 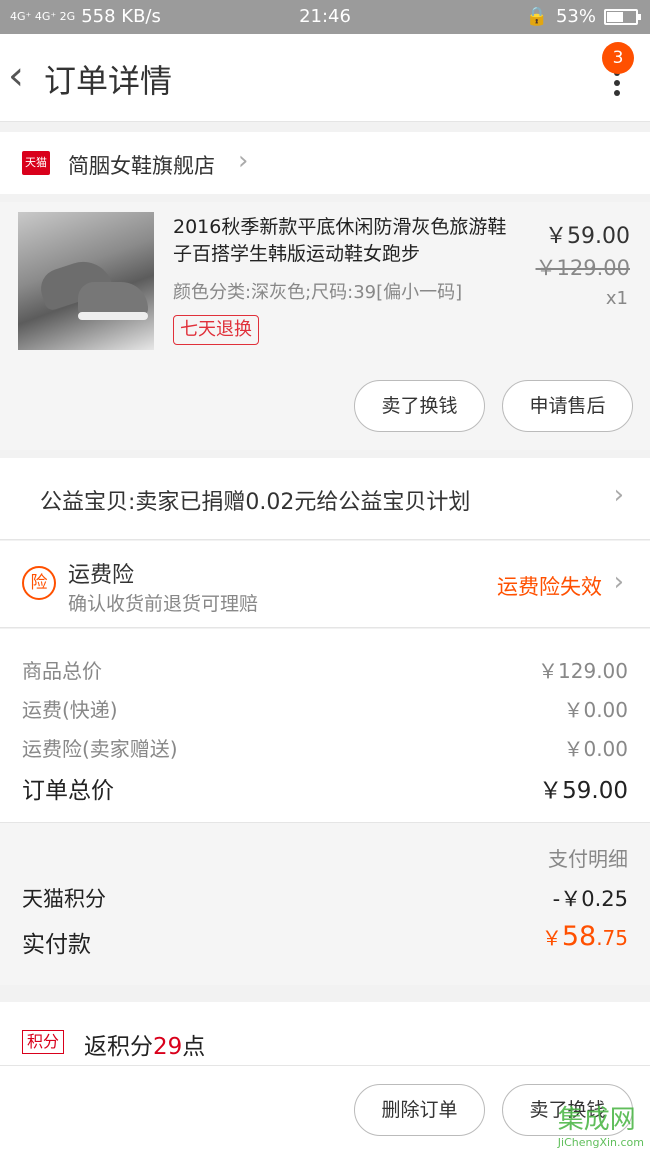 I want to click on return-policy-tag: 七天退换, so click(x=216, y=330).